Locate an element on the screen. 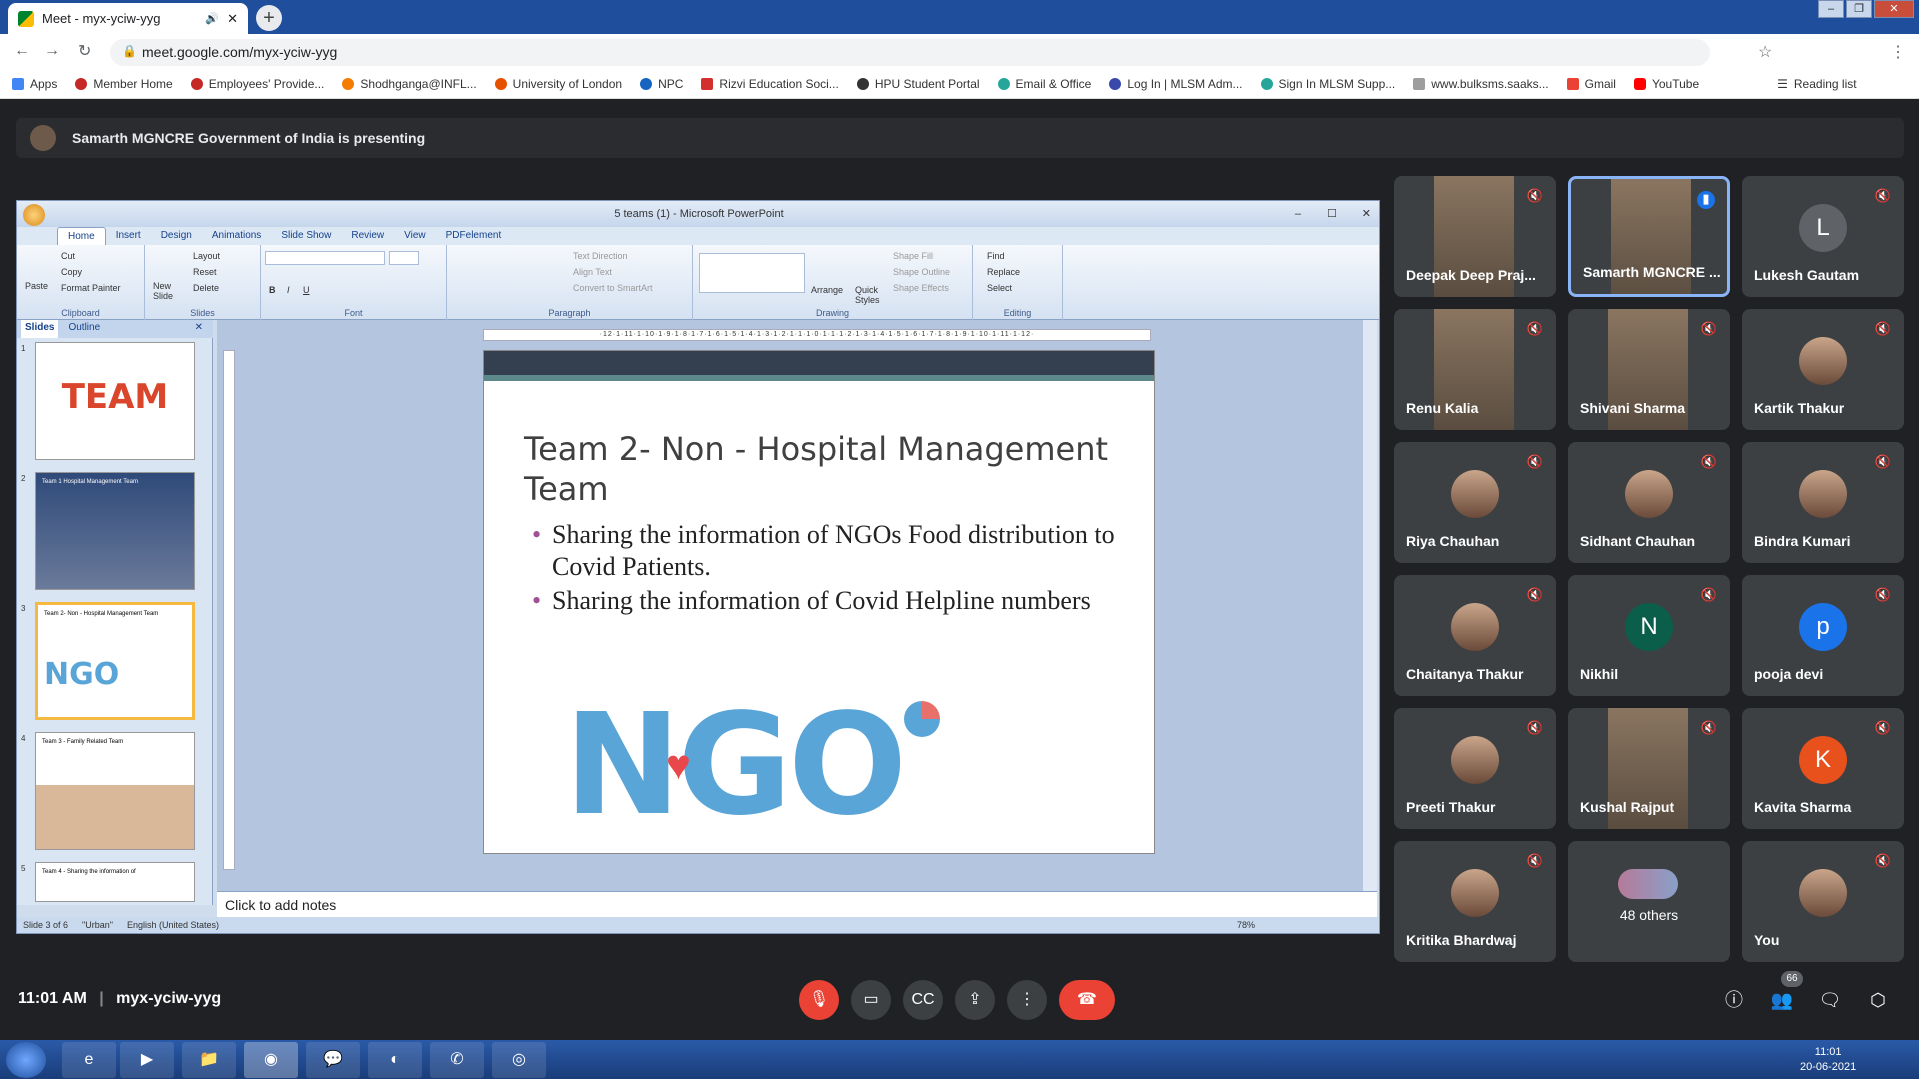 The height and width of the screenshot is (1079, 1919). delete-button: Delete is located at coordinates (206, 288).